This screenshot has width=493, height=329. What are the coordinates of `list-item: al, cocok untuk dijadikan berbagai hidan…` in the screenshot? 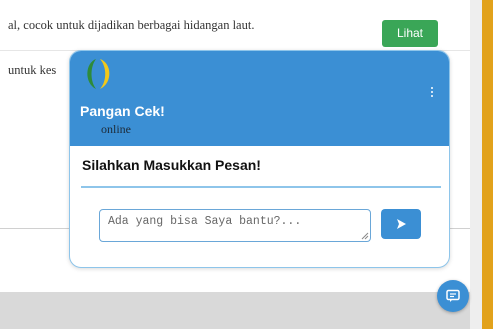 It's located at (235, 25).